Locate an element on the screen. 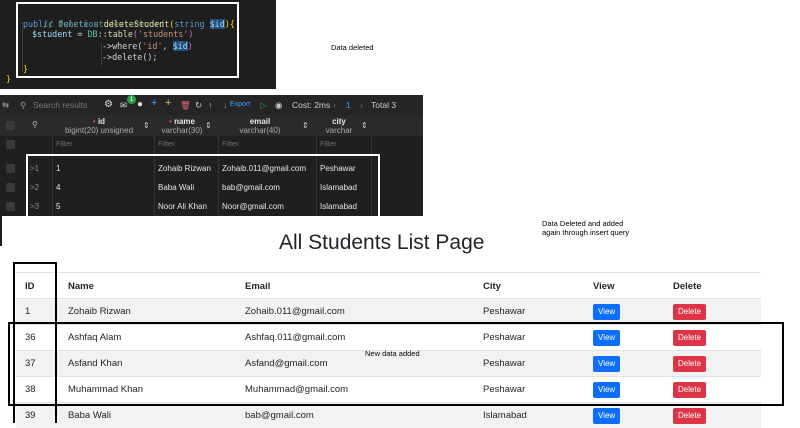 The width and height of the screenshot is (800, 428). mail-icon: ✉ is located at coordinates (123, 105).